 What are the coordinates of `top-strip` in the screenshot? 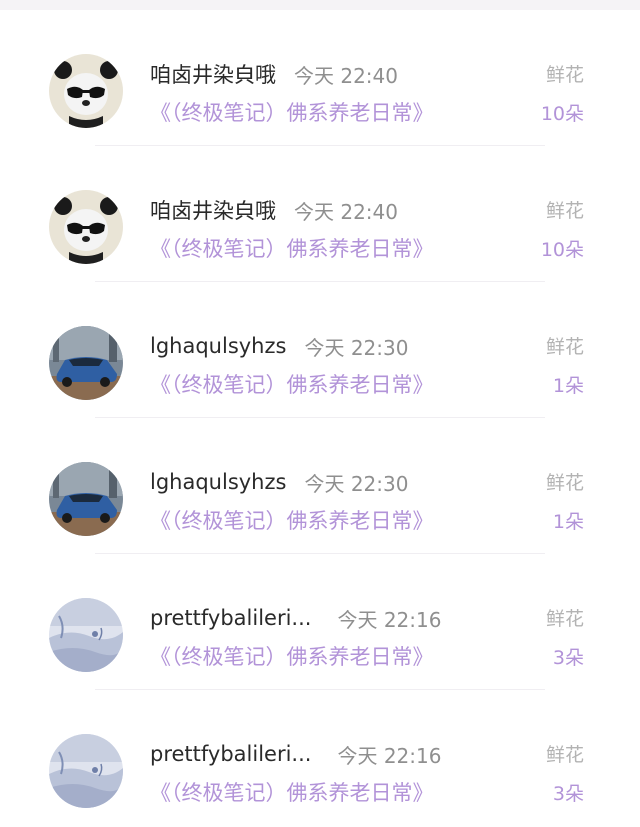 It's located at (320, 5).